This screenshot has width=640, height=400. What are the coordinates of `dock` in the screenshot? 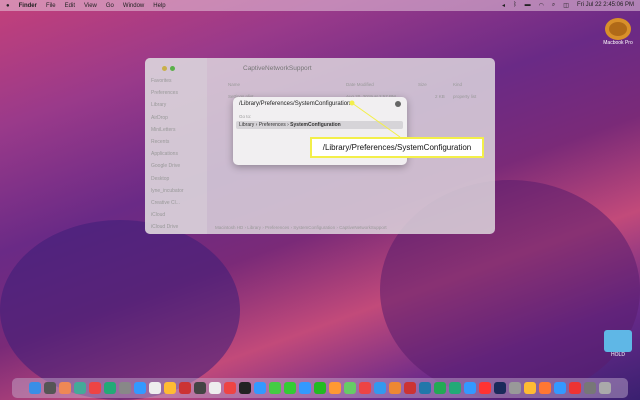 It's located at (320, 388).